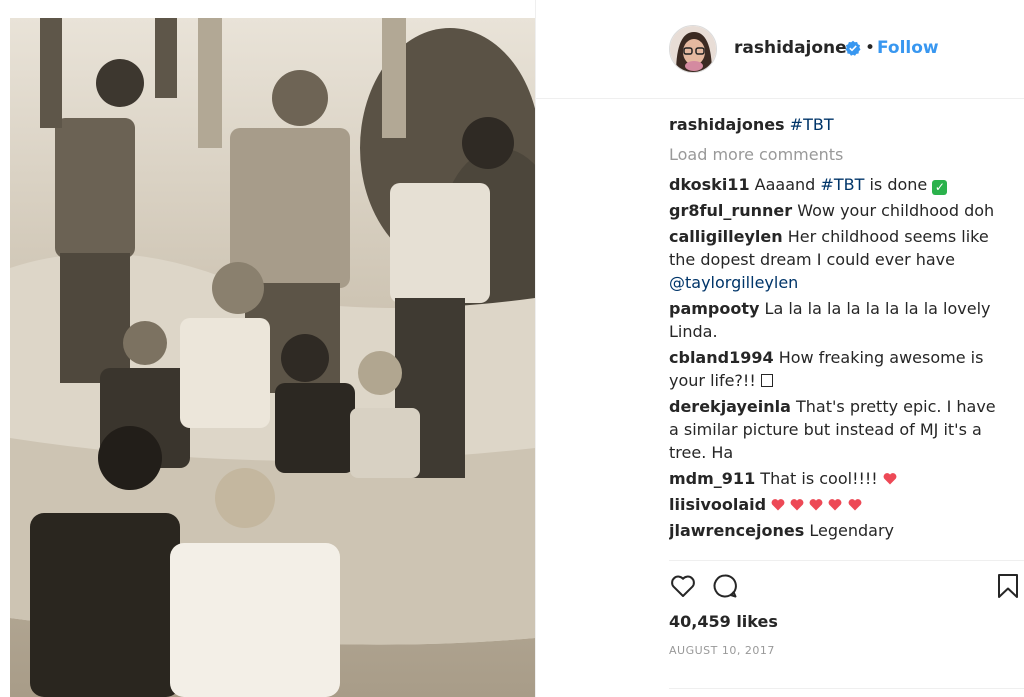  Describe the element at coordinates (709, 184) in the screenshot. I see `comment-username: dkoski11` at that location.